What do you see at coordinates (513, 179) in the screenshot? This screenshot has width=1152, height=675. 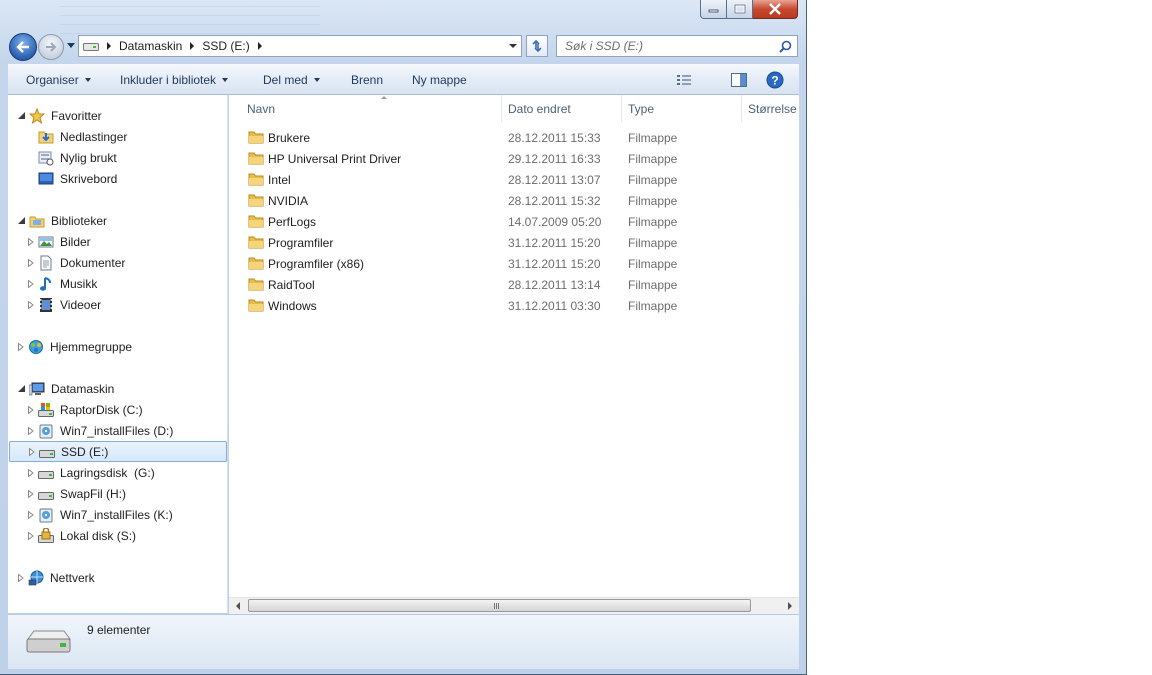 I see `file-row: Intel 28.12.2011 13:07 Filmappe` at bounding box center [513, 179].